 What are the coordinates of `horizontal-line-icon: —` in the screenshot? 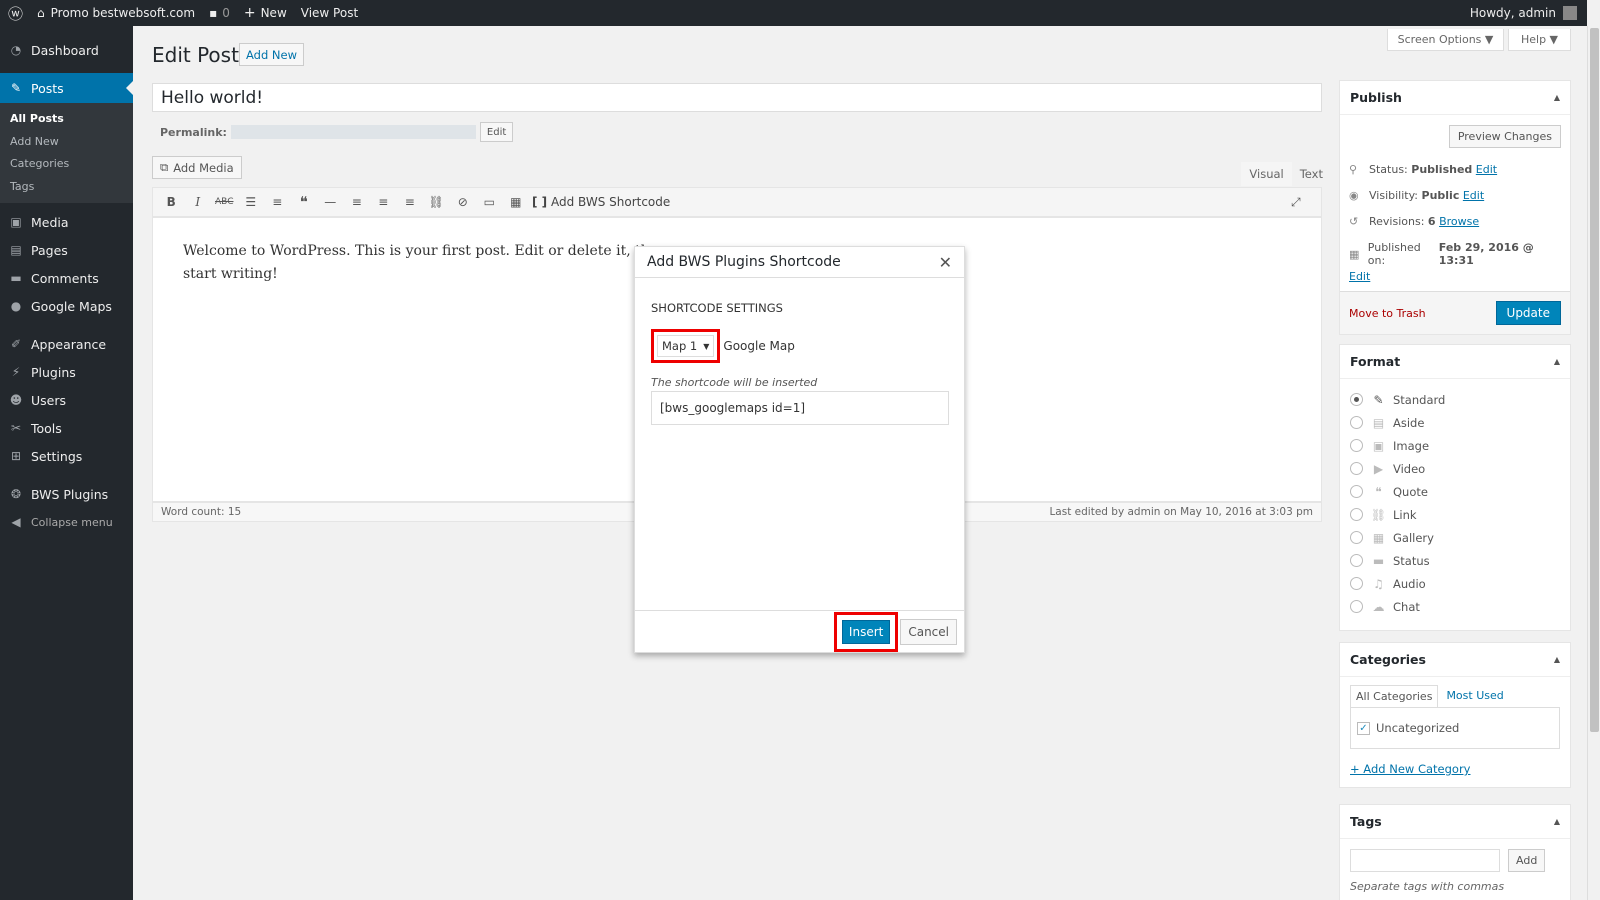 It's located at (330, 202).